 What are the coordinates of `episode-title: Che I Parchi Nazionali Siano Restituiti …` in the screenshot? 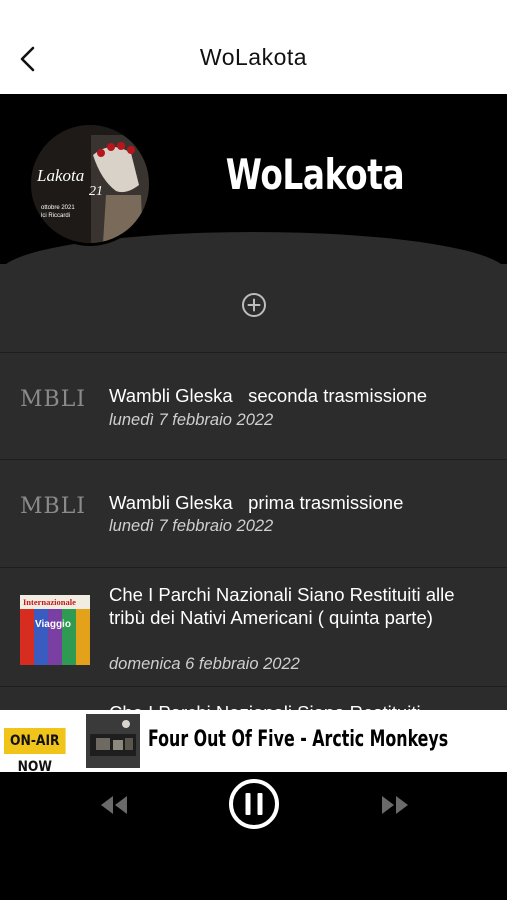 It's located at (284, 606).